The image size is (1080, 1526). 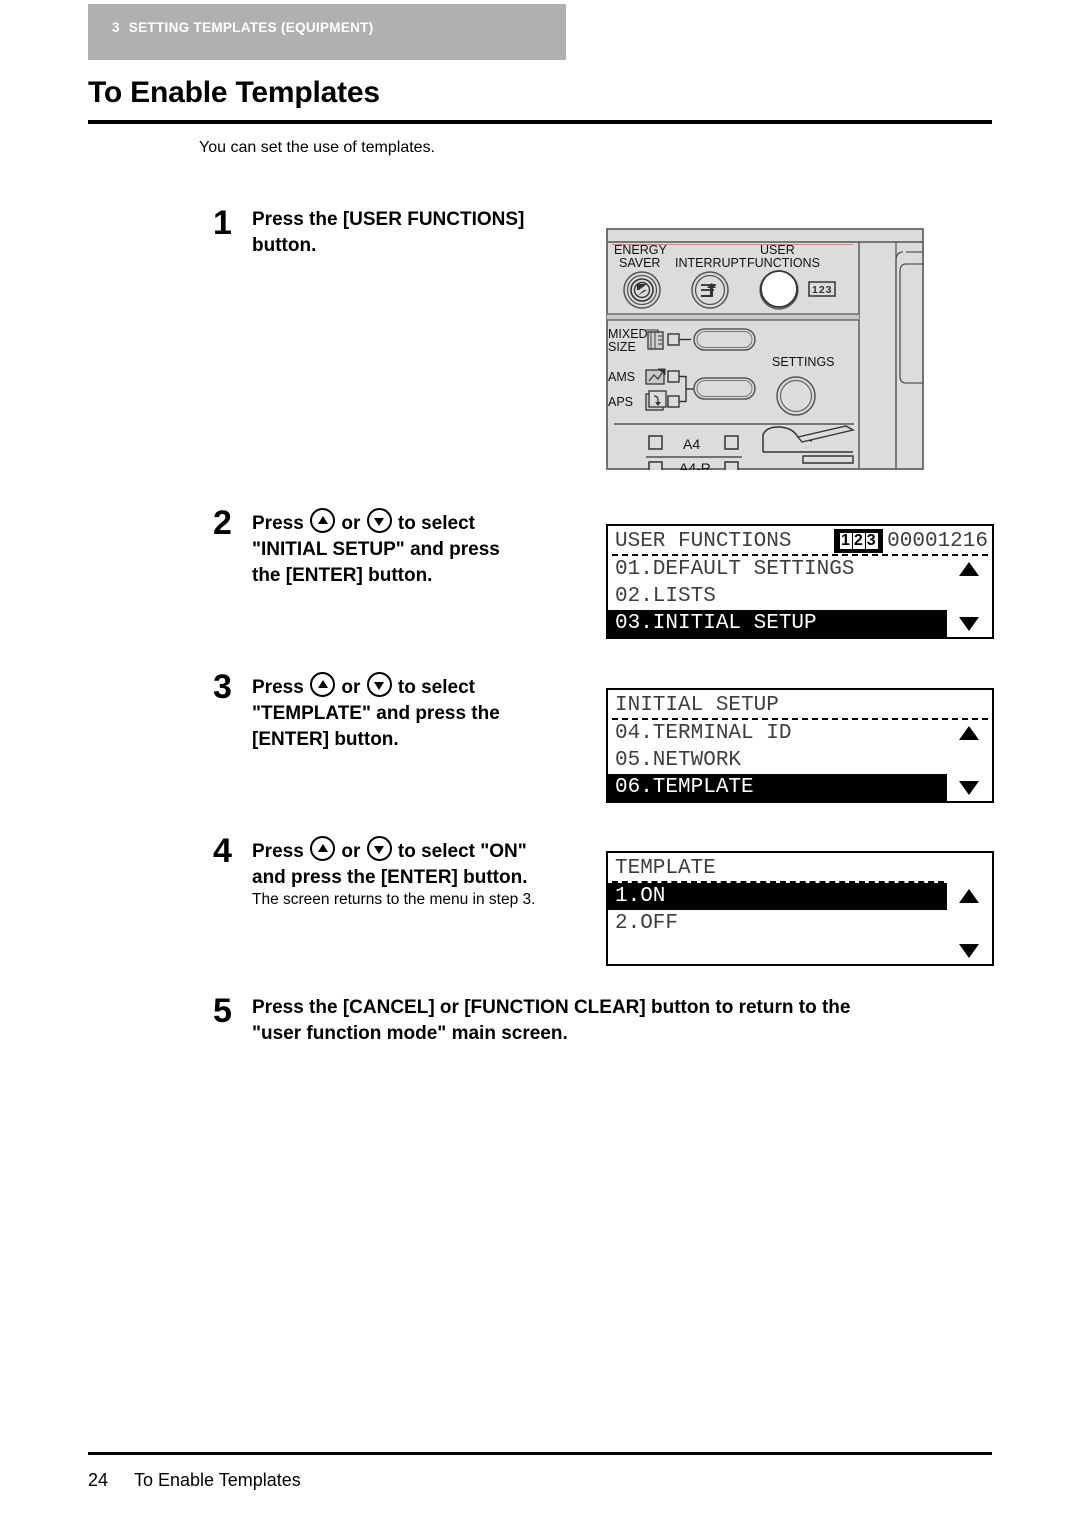 I want to click on lcd3-title-bar: TEMPLATE, so click(x=800, y=868).